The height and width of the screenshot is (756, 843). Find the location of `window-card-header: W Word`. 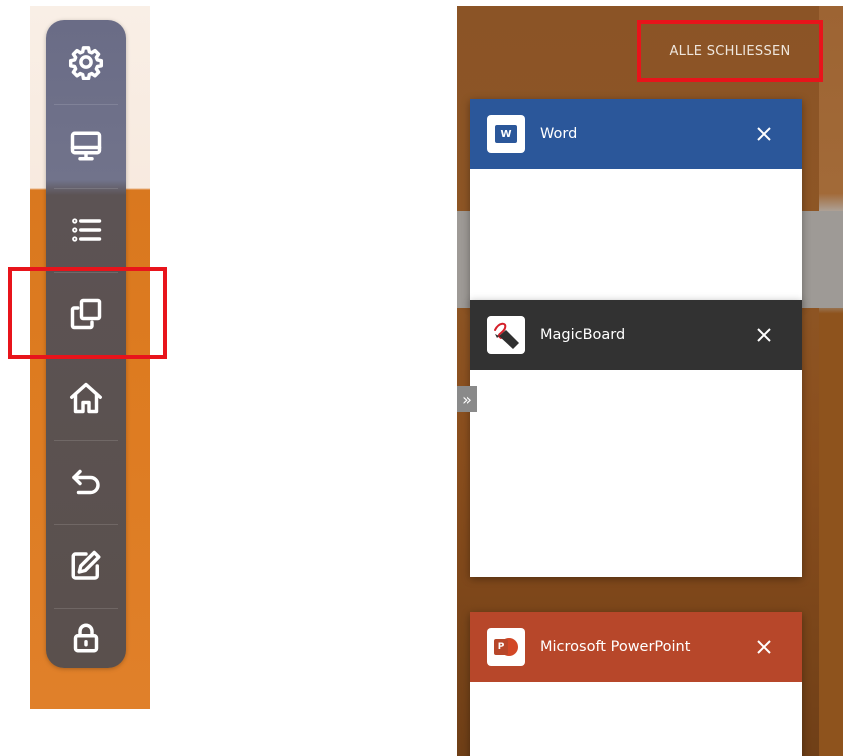

window-card-header: W Word is located at coordinates (636, 134).